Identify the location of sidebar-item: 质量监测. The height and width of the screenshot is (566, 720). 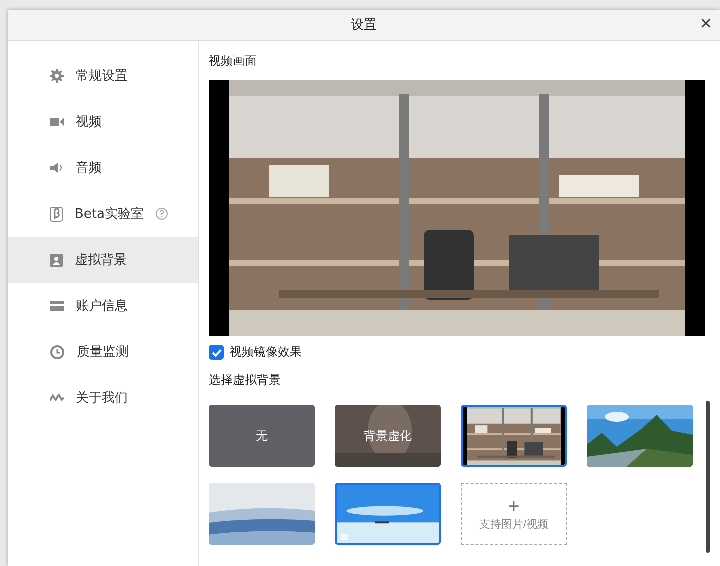
(103, 352).